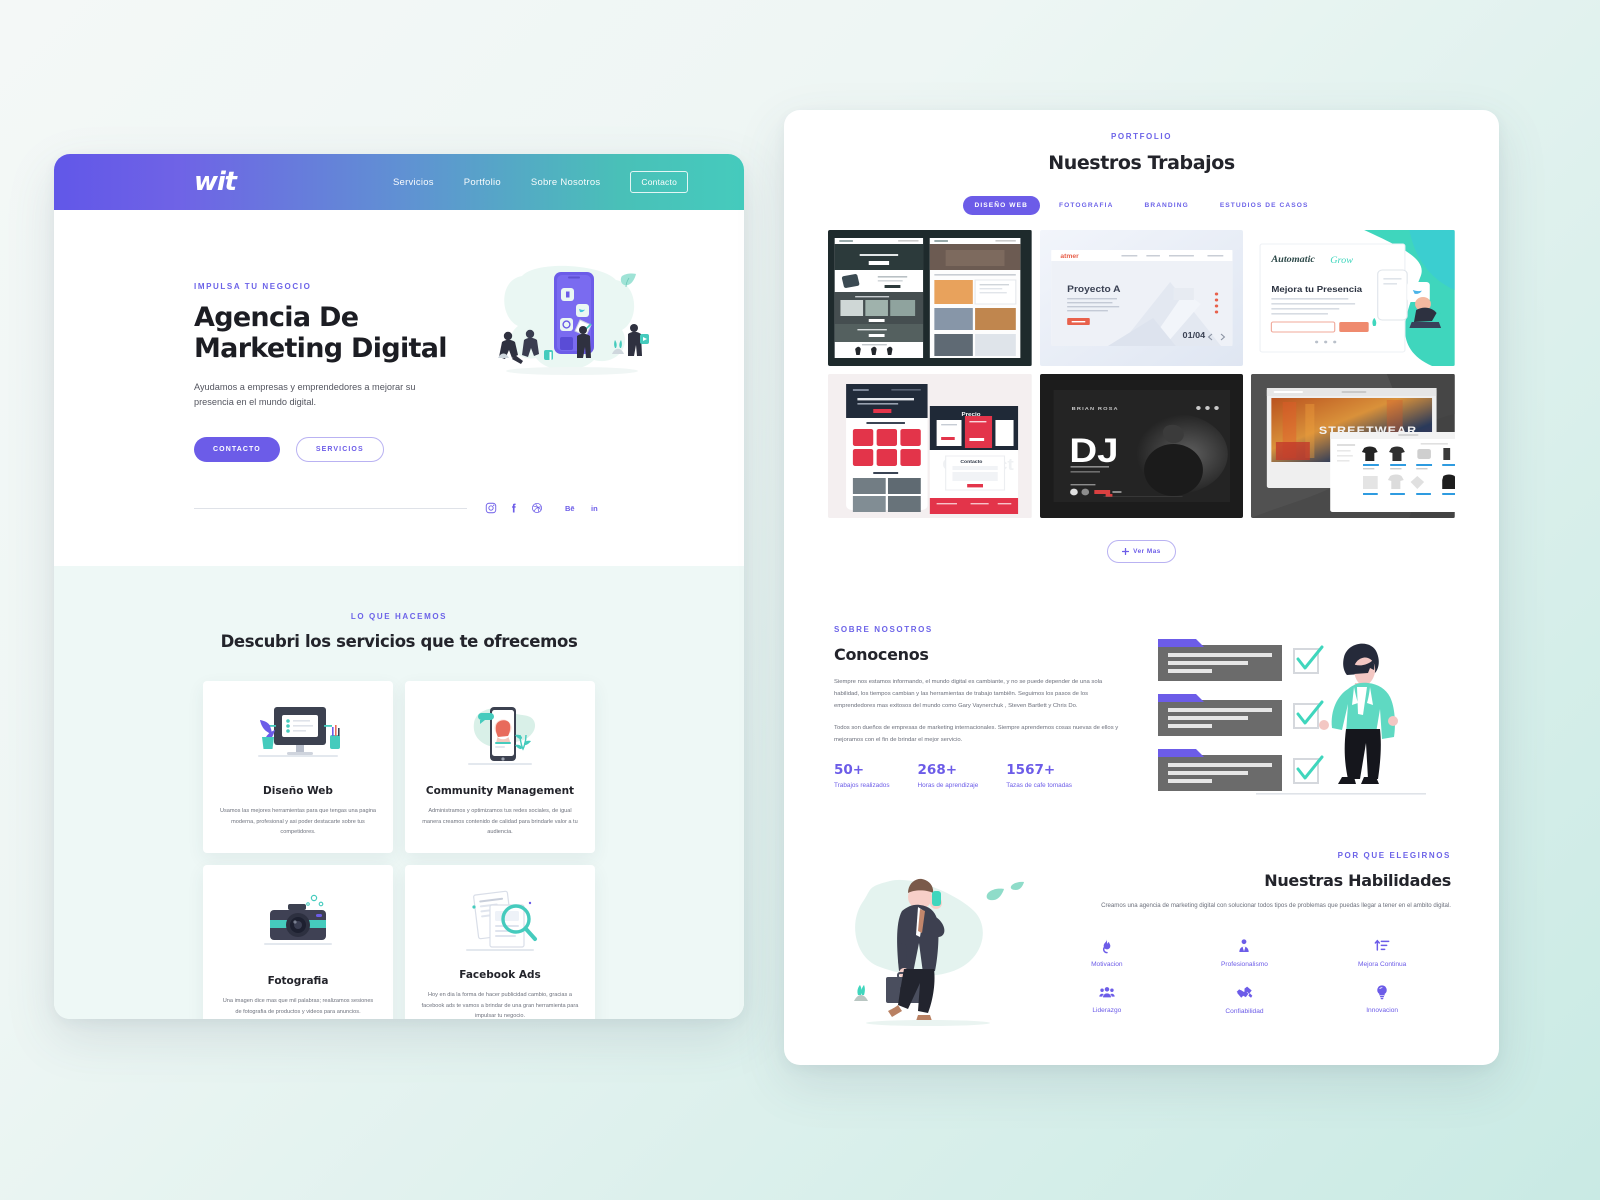 This screenshot has width=1600, height=1200. What do you see at coordinates (399, 642) in the screenshot?
I see `services-title: Descubri los servicios que te ofrecemos` at bounding box center [399, 642].